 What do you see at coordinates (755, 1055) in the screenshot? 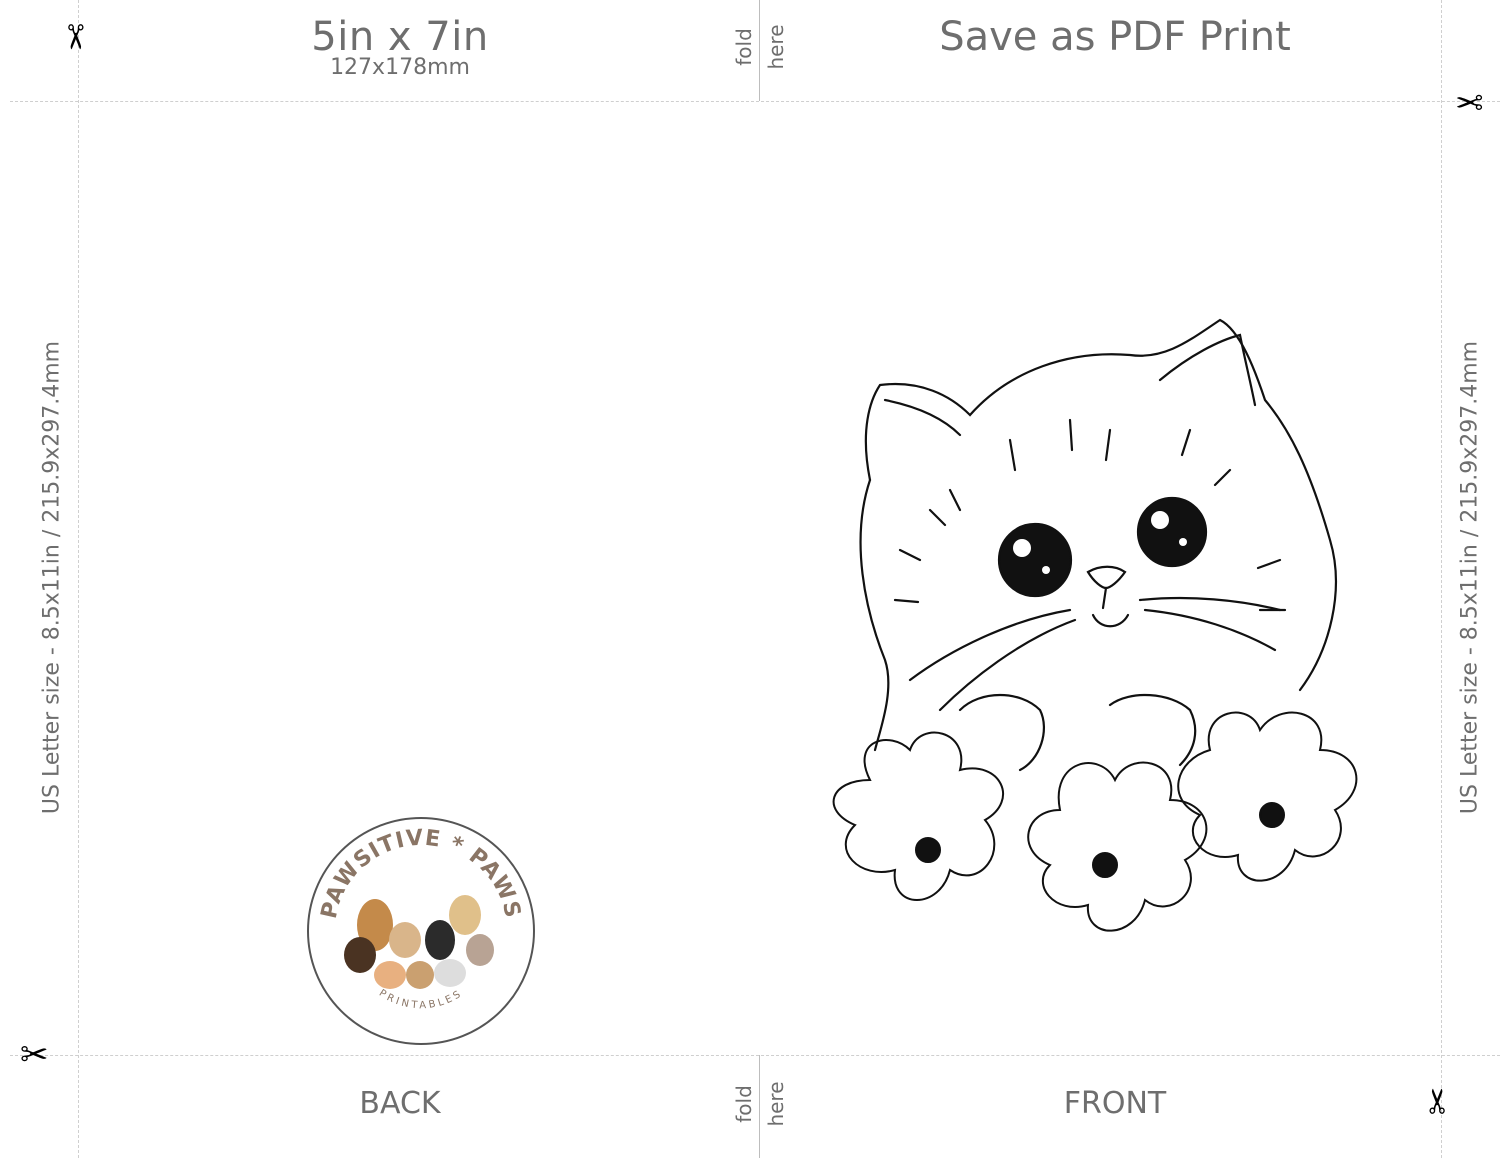
I see `bottom-cut-line` at bounding box center [755, 1055].